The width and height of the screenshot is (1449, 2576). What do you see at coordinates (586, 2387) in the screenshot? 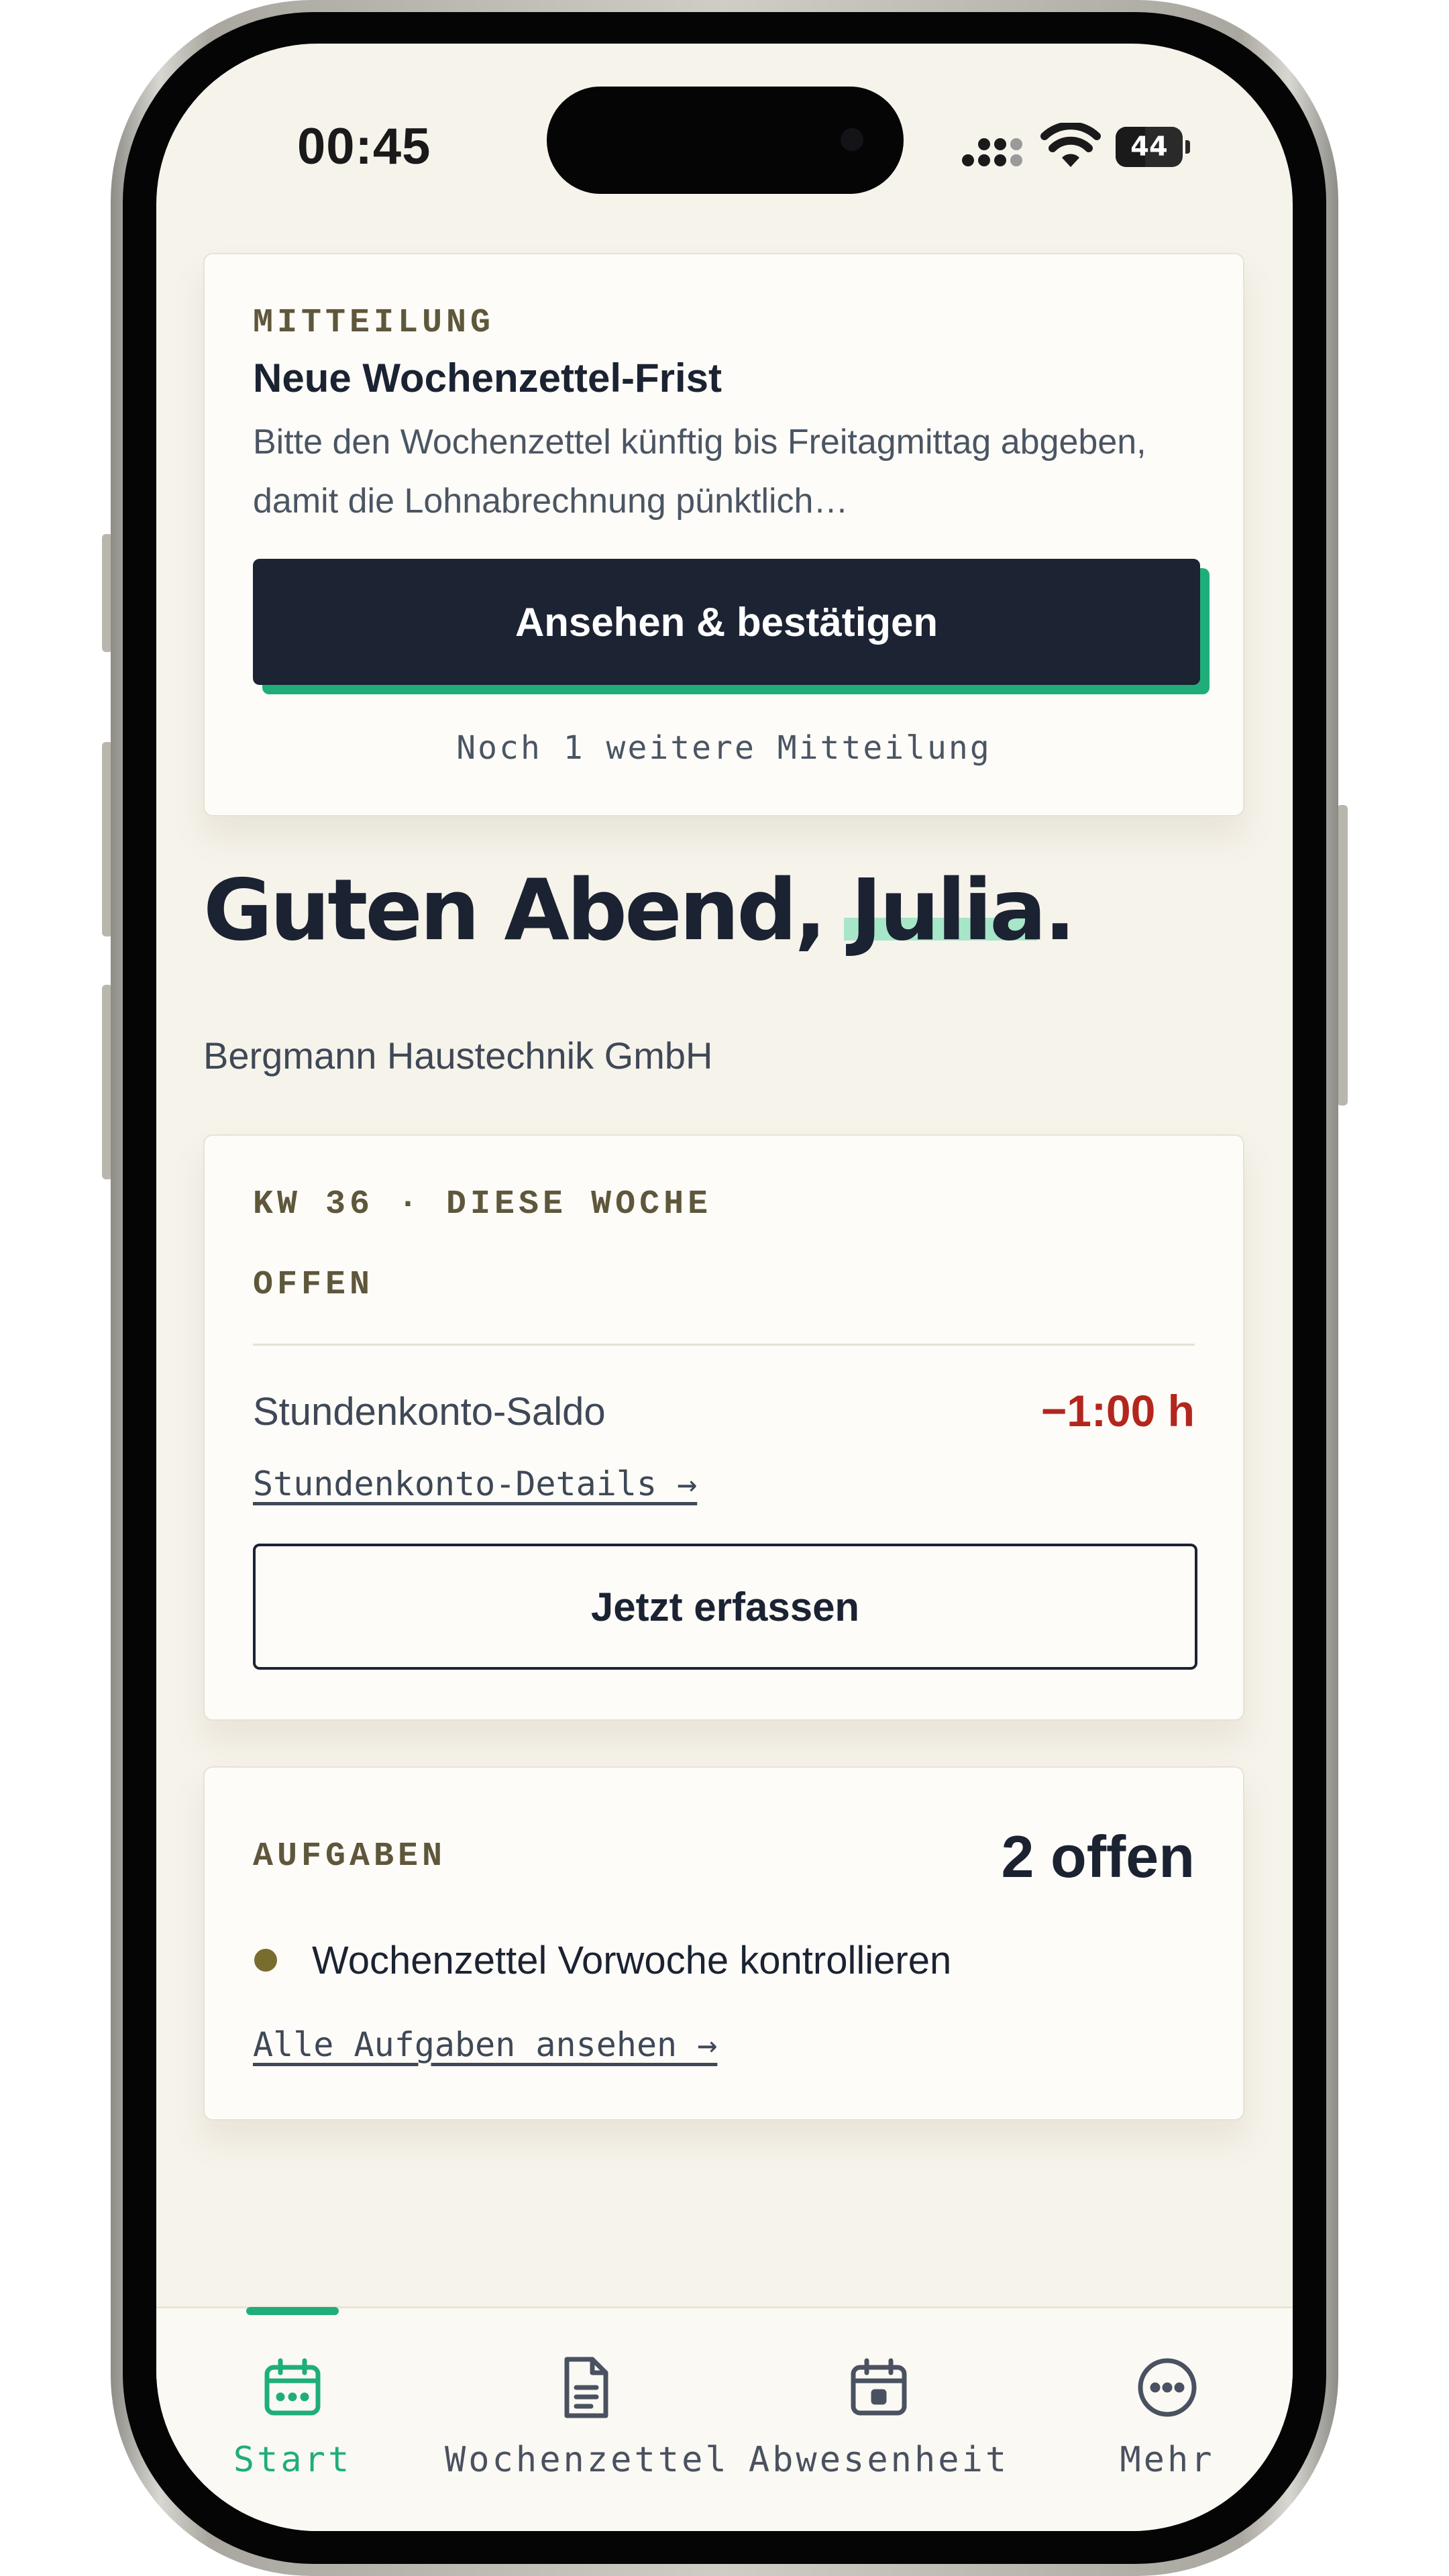
I see `document-icon` at bounding box center [586, 2387].